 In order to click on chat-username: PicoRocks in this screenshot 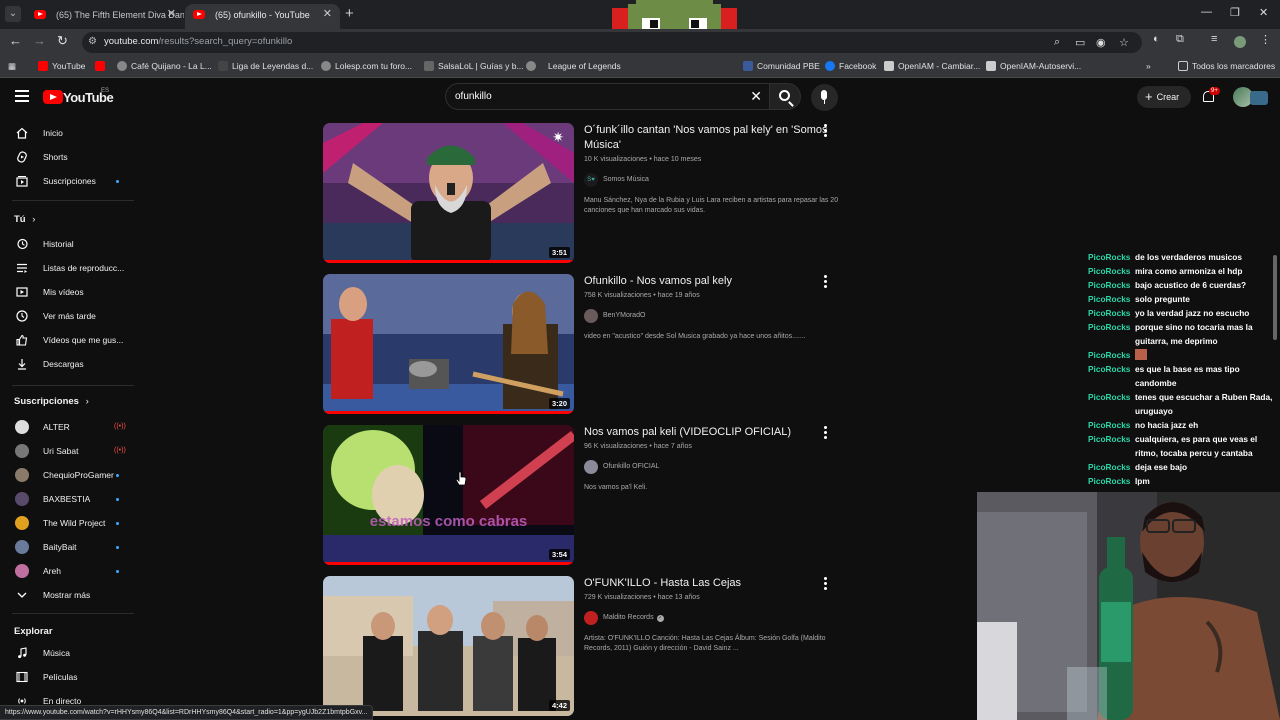, I will do `click(1109, 467)`.